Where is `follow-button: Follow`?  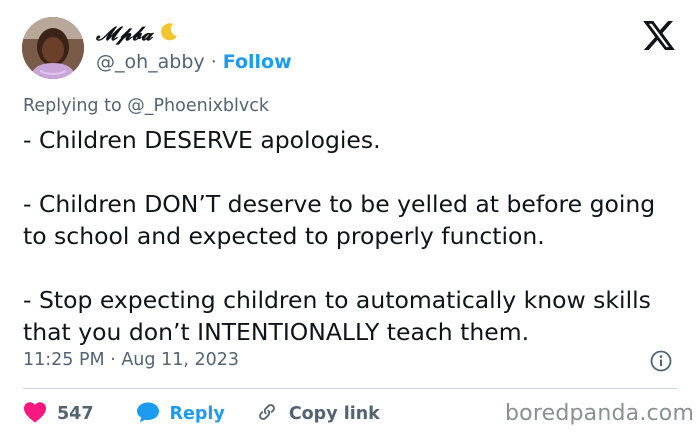
follow-button: Follow is located at coordinates (257, 62).